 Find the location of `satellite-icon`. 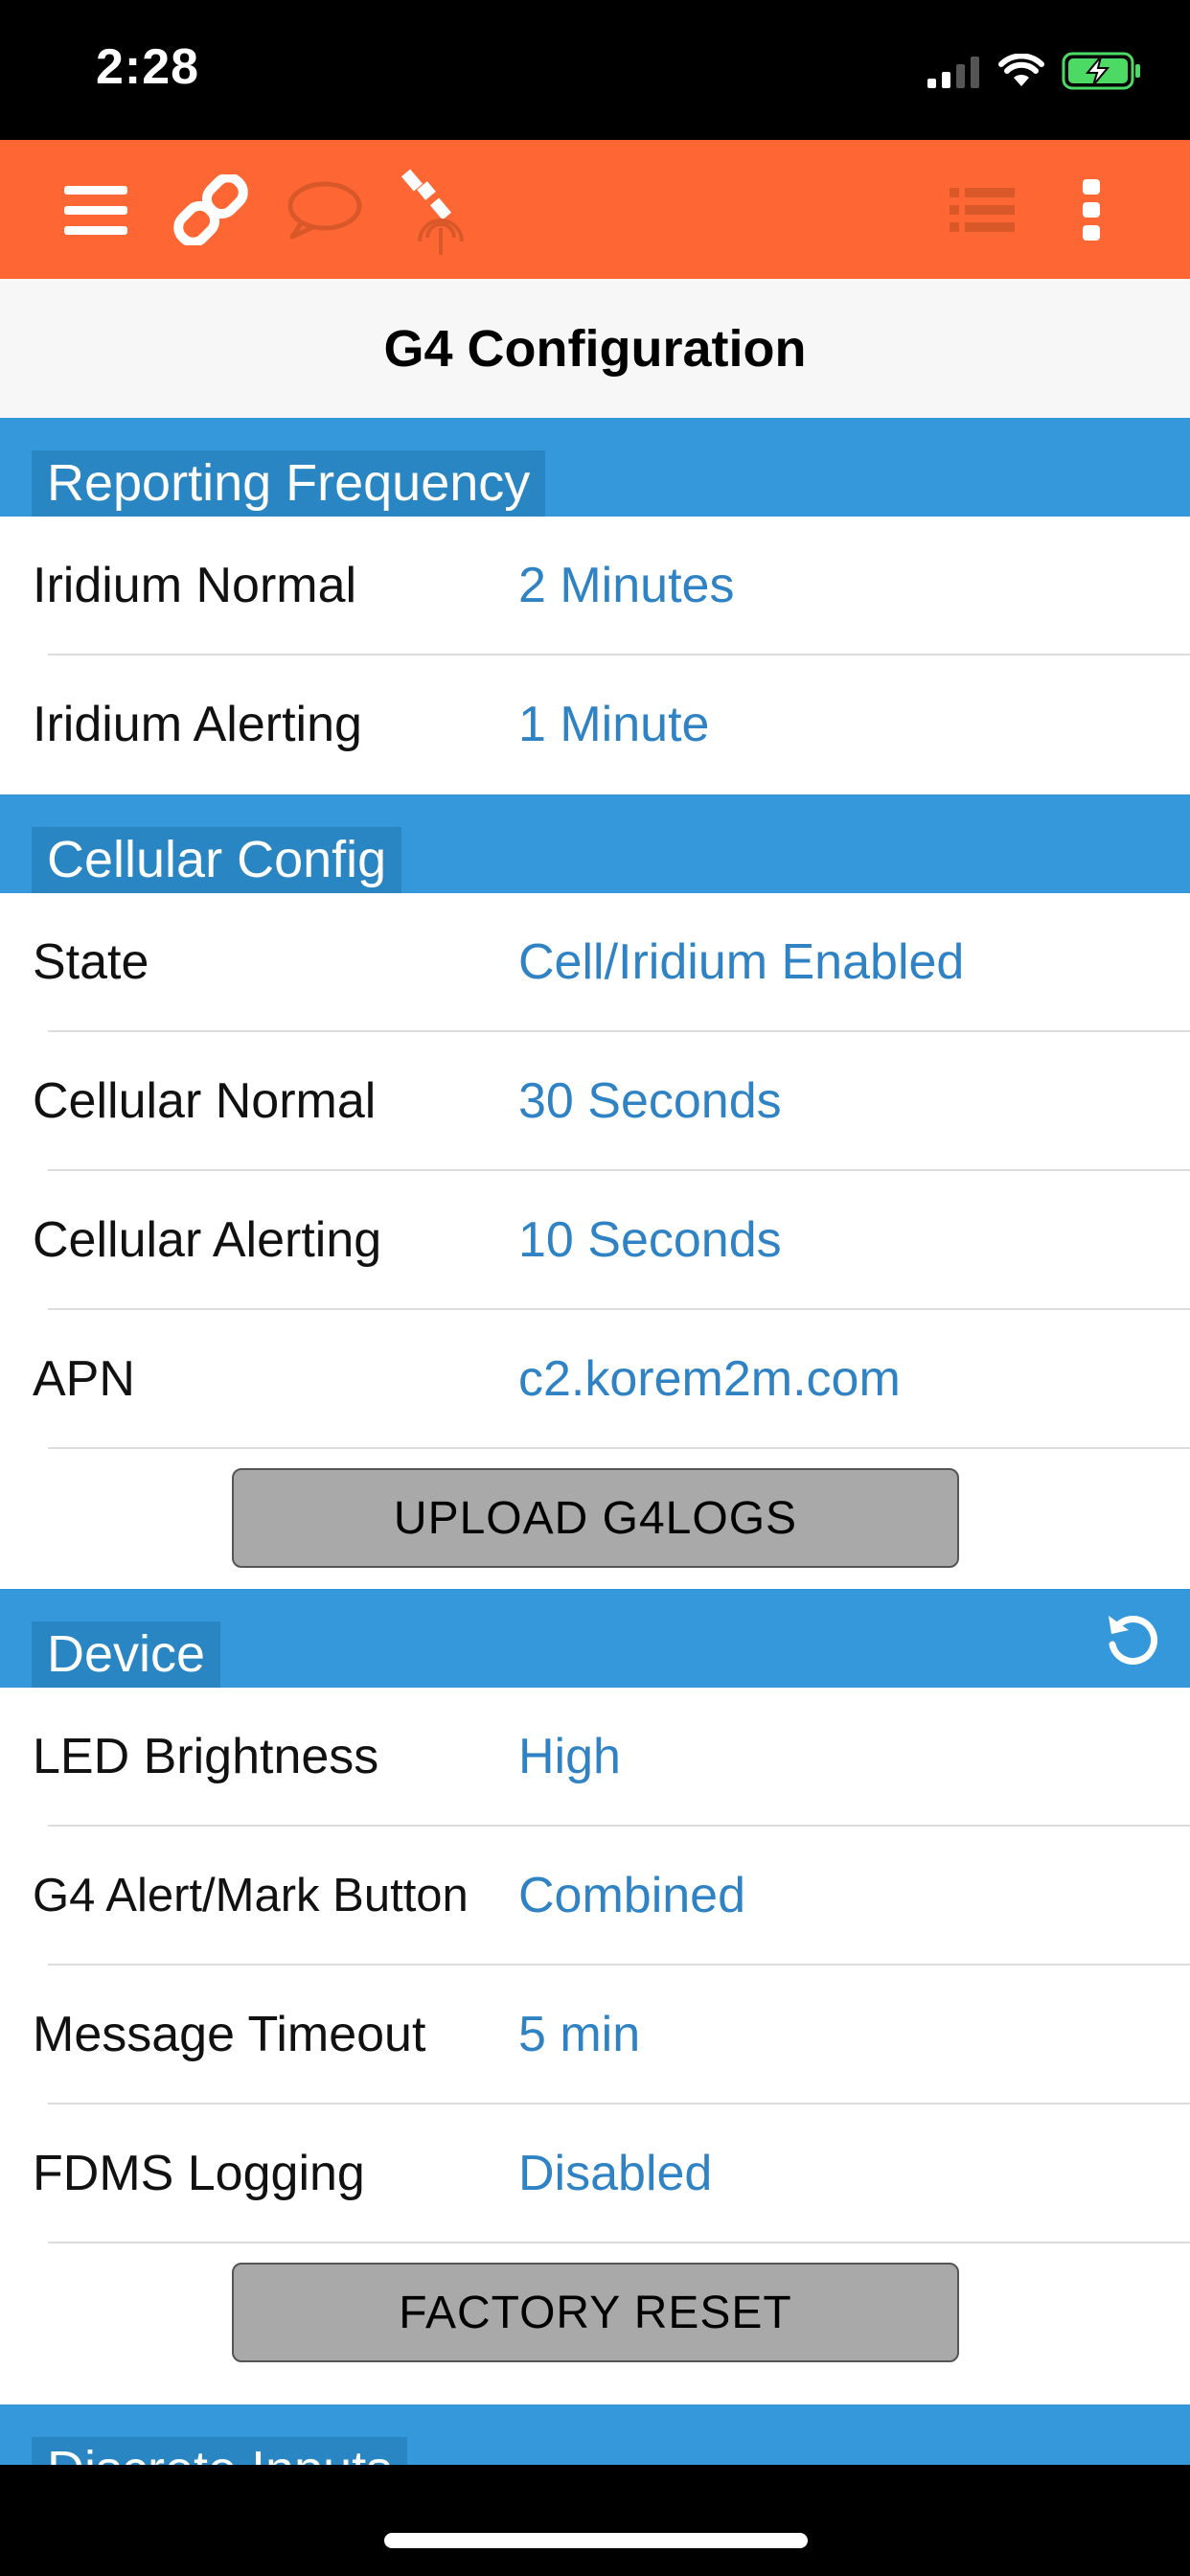

satellite-icon is located at coordinates (436, 211).